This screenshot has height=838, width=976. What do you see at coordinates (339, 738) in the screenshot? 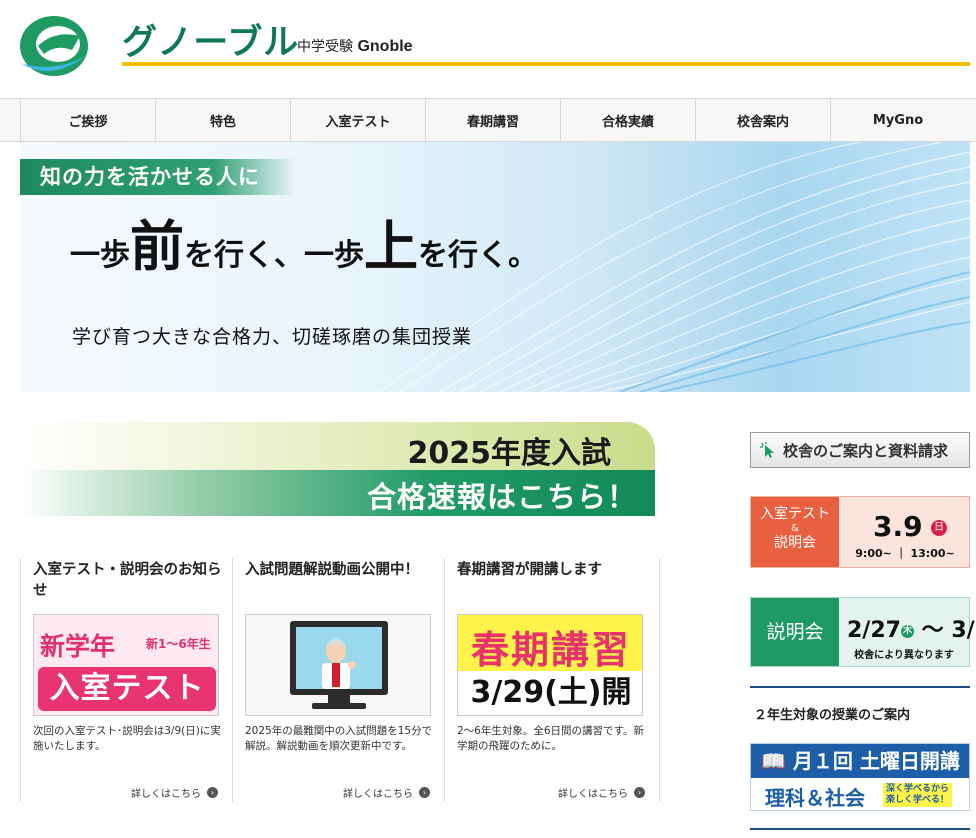
I see `news-text: 2025年の最難関中の入試問題を15分で解説。解説動画を順次更新中です。` at bounding box center [339, 738].